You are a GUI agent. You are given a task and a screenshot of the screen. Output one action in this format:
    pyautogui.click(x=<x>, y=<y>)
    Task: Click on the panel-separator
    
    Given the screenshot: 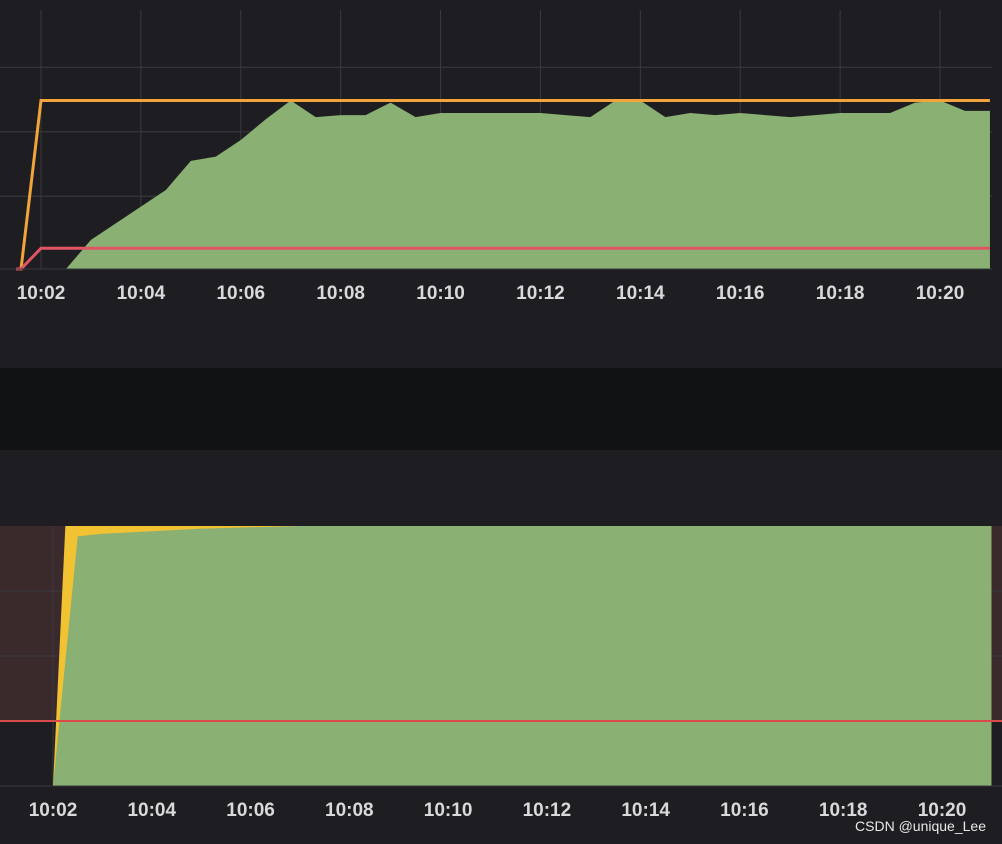 What is the action you would take?
    pyautogui.click(x=501, y=409)
    